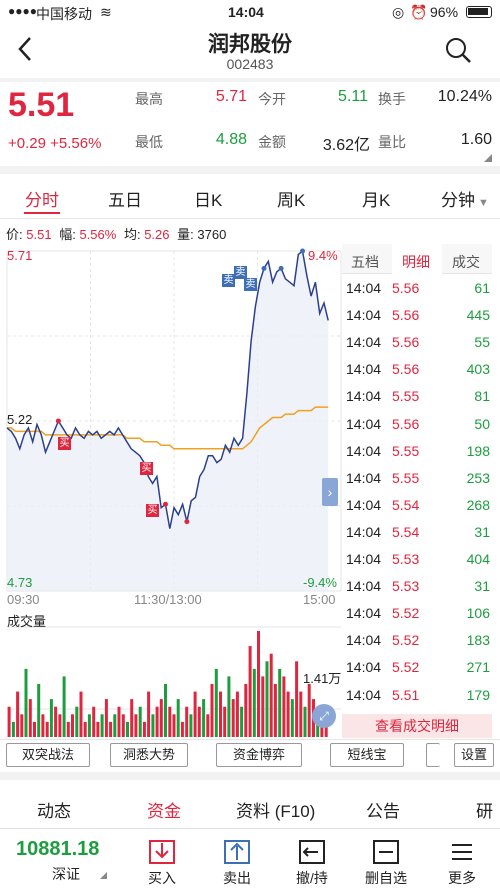 This screenshot has width=500, height=888. I want to click on expand-panel-button: ›, so click(330, 492).